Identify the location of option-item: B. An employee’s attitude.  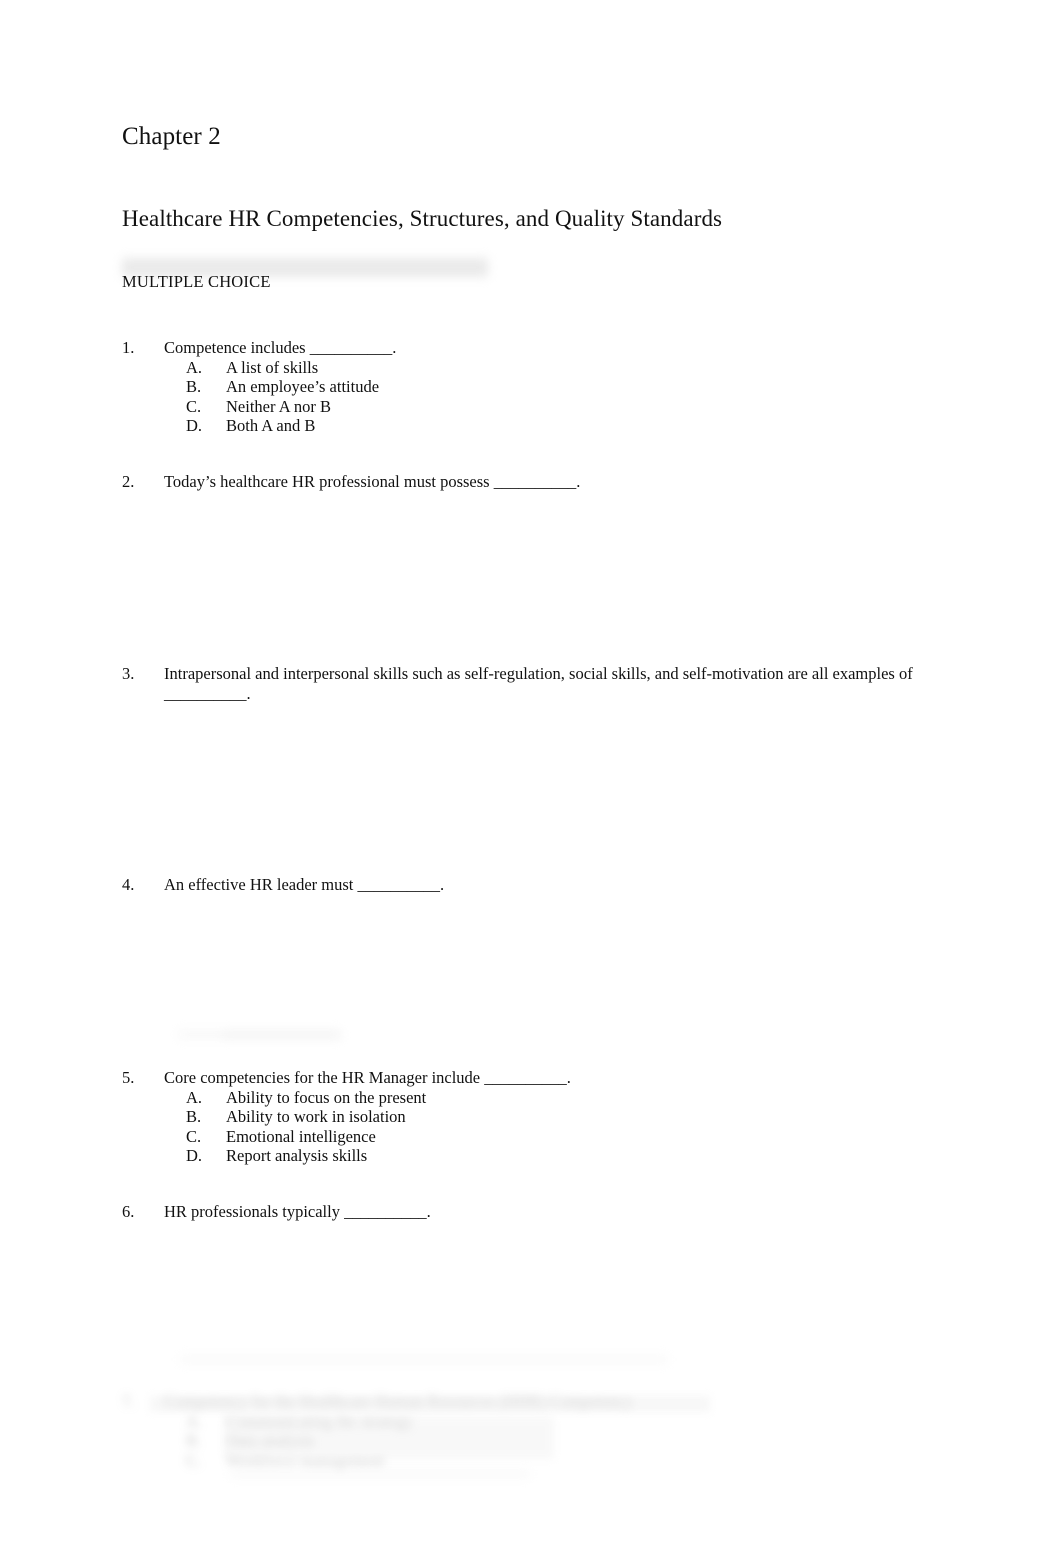
(564, 387).